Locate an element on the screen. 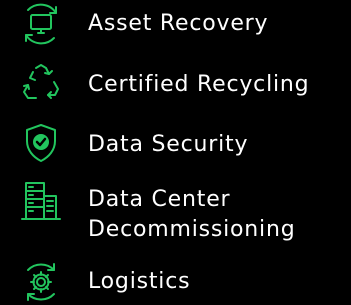 Image resolution: width=351 pixels, height=305 pixels. list-item-label-line2: Decommissioning is located at coordinates (192, 229).